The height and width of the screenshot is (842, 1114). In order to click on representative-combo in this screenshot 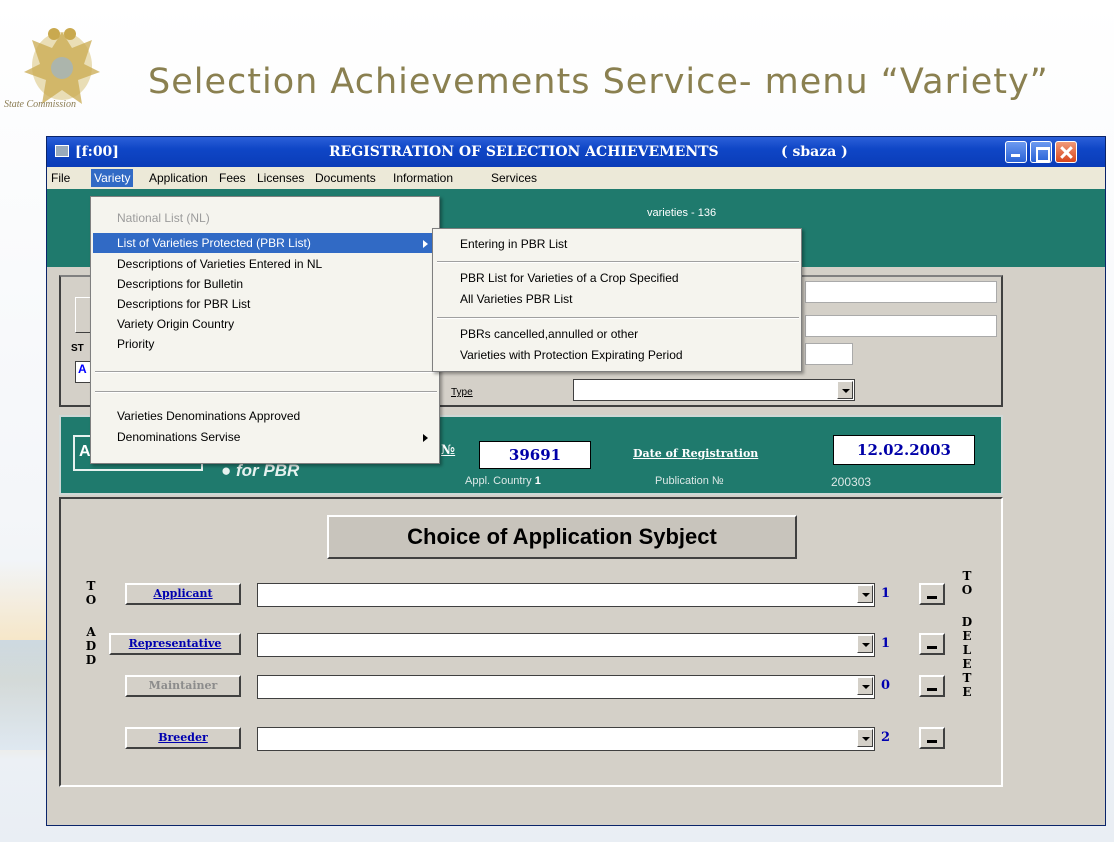, I will do `click(566, 645)`.